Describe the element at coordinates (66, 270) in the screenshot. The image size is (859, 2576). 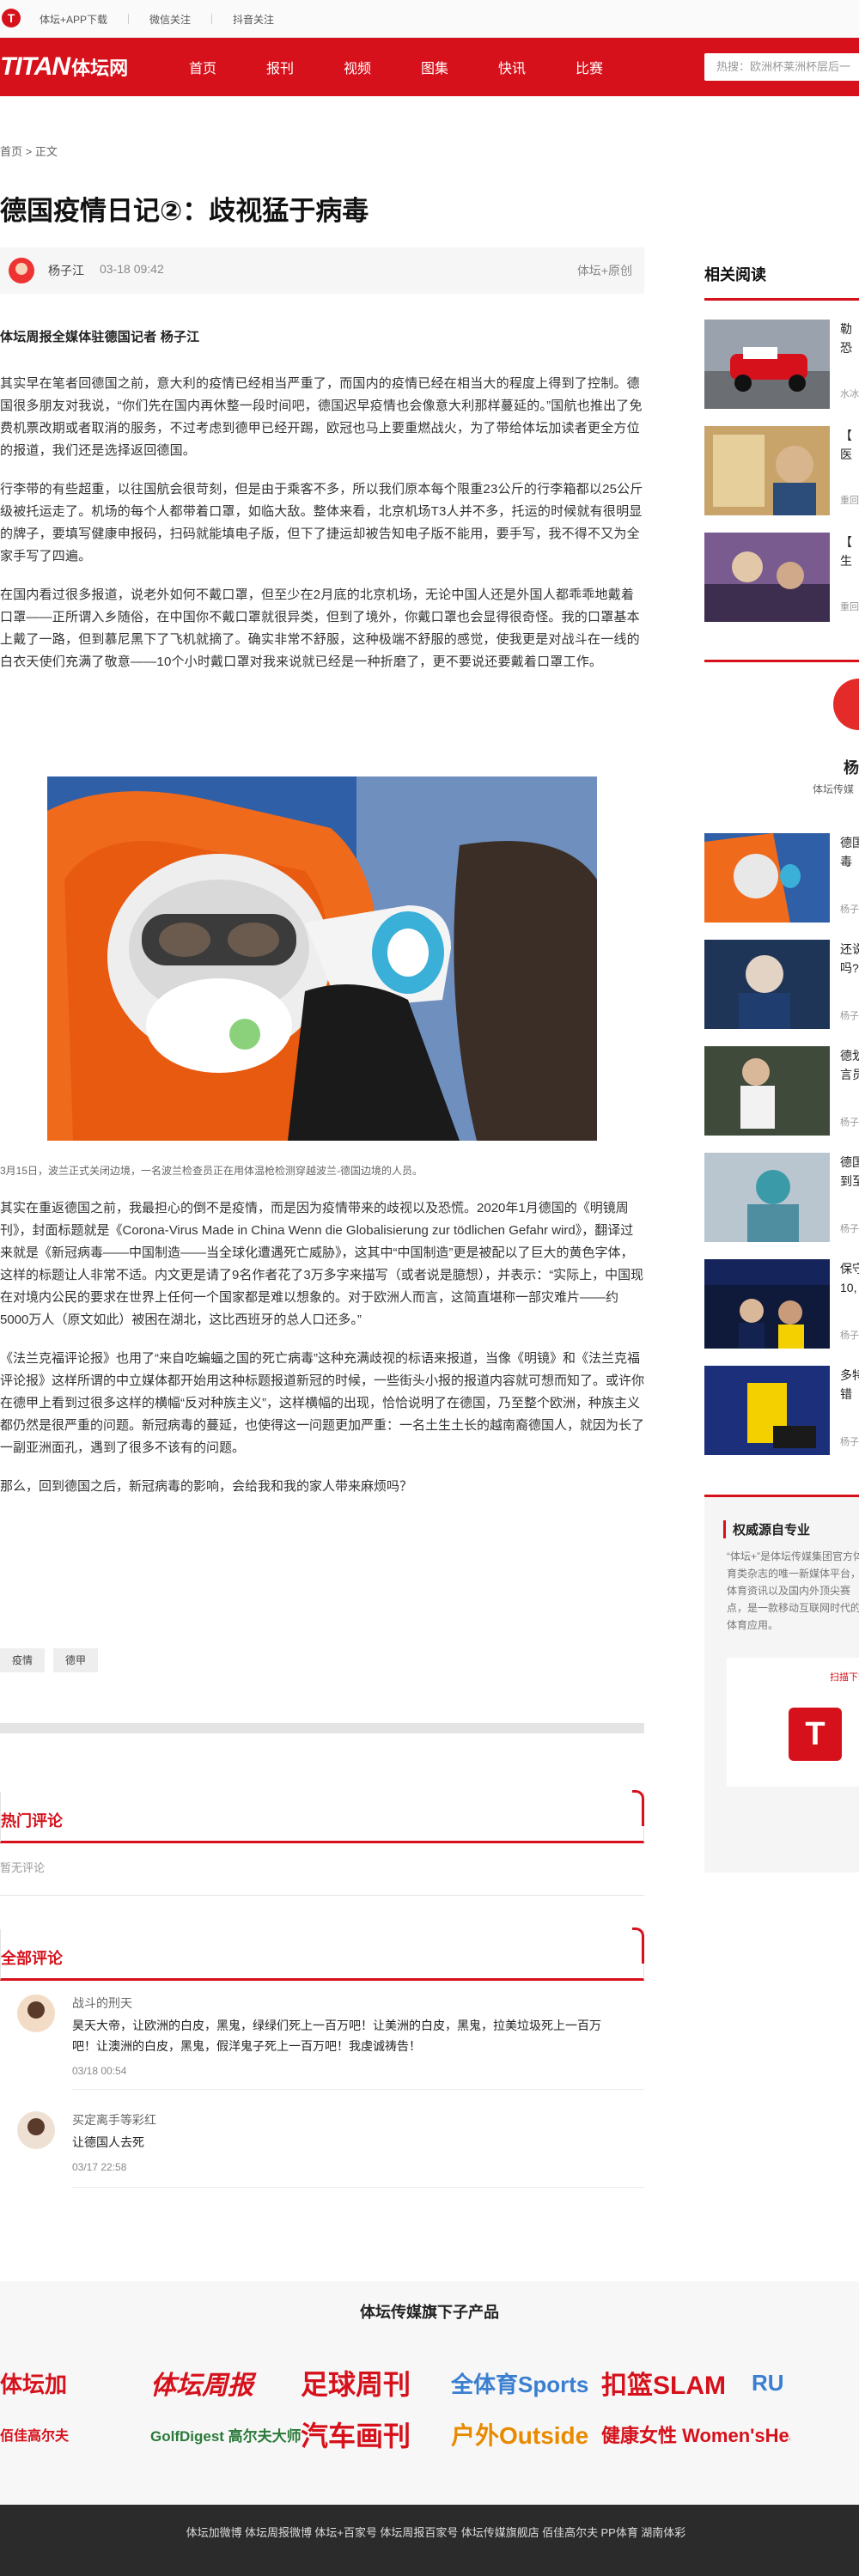
I see `author-name: 杨子江` at that location.